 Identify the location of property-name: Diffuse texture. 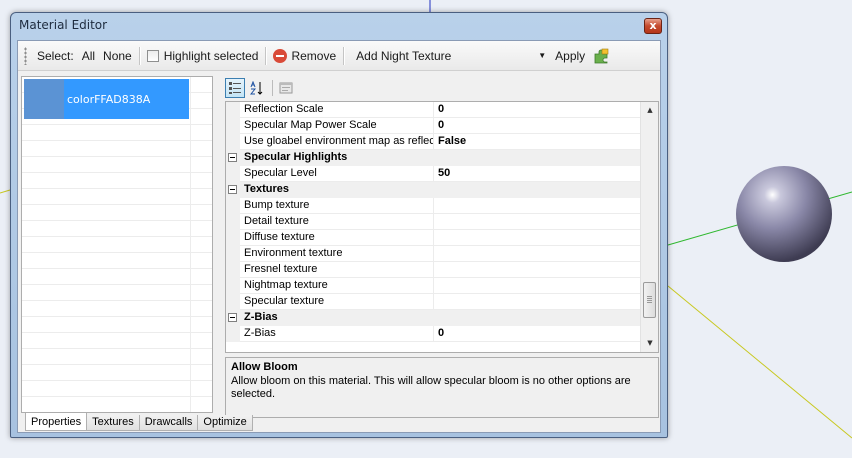
(279, 237).